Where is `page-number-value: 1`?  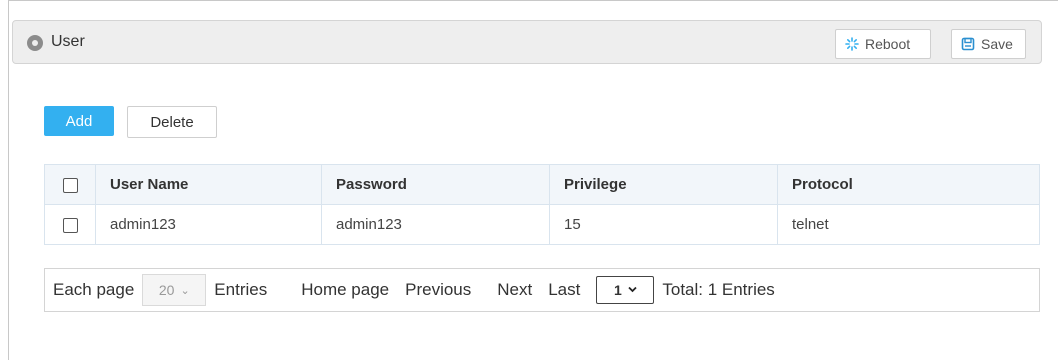
page-number-value: 1 is located at coordinates (617, 290).